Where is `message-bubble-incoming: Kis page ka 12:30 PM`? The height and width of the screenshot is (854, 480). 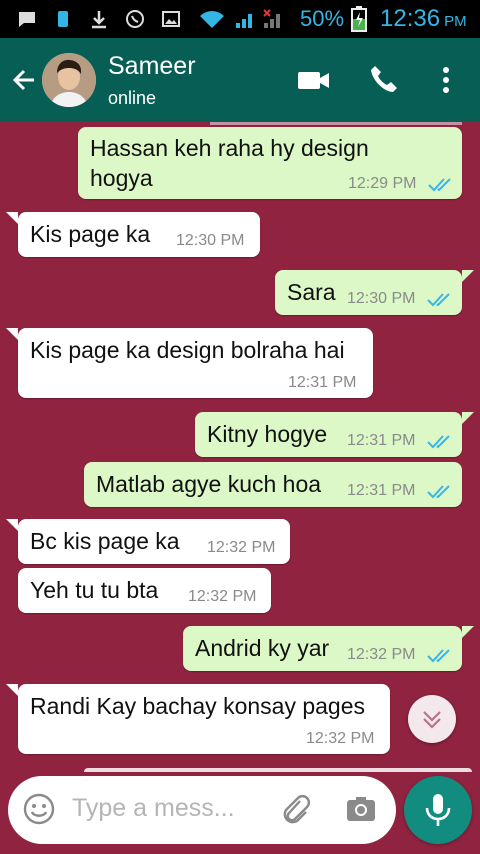 message-bubble-incoming: Kis page ka 12:30 PM is located at coordinates (139, 234).